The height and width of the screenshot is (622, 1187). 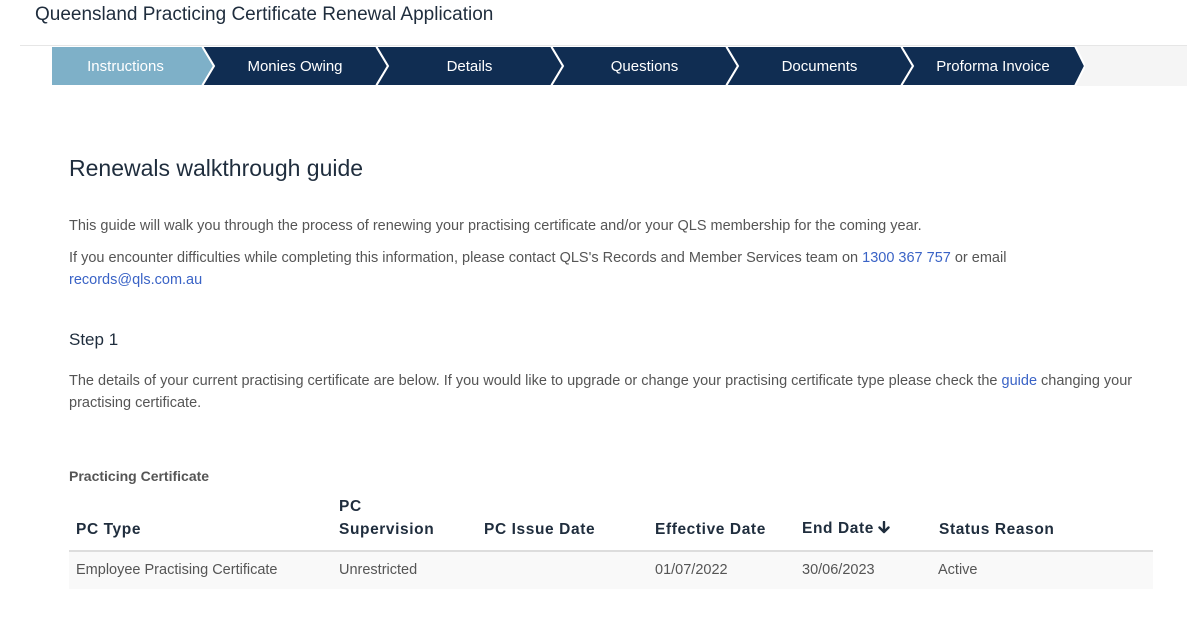 What do you see at coordinates (978, 258) in the screenshot?
I see `contact-text-middle: or email` at bounding box center [978, 258].